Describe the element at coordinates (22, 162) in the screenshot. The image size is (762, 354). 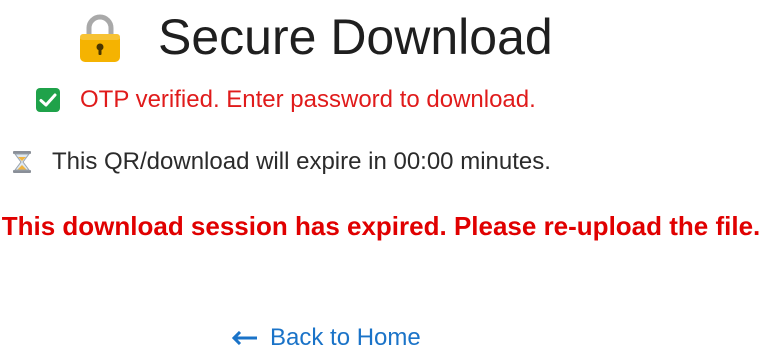
I see `hourglass-icon` at that location.